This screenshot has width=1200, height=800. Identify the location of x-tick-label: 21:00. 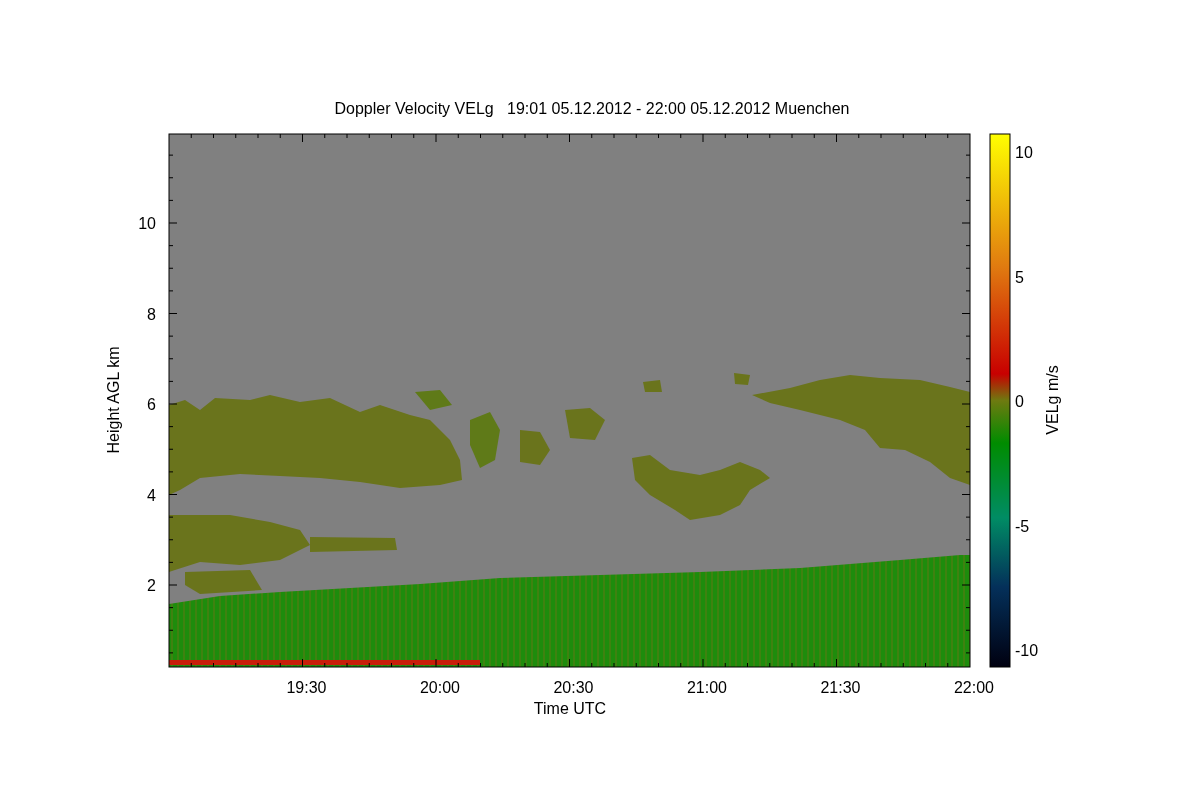
(707, 687).